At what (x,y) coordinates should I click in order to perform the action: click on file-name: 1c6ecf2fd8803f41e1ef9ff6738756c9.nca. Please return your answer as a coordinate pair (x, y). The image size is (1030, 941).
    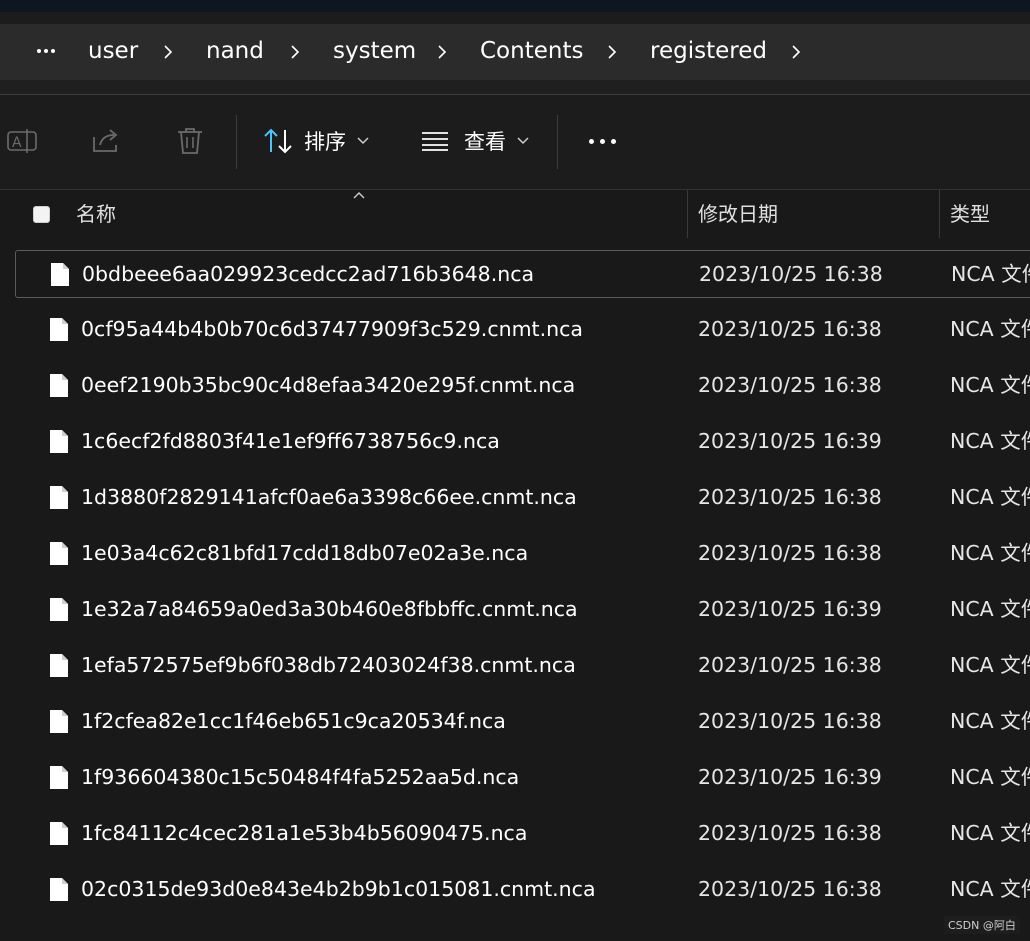
    Looking at the image, I should click on (290, 441).